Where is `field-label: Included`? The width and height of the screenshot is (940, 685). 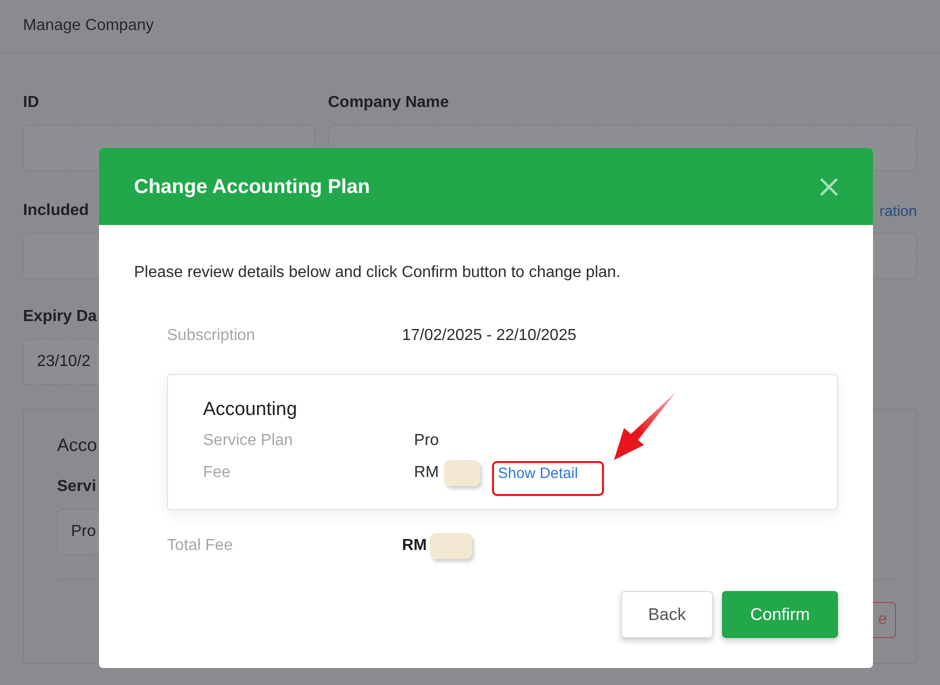
field-label: Included is located at coordinates (56, 211).